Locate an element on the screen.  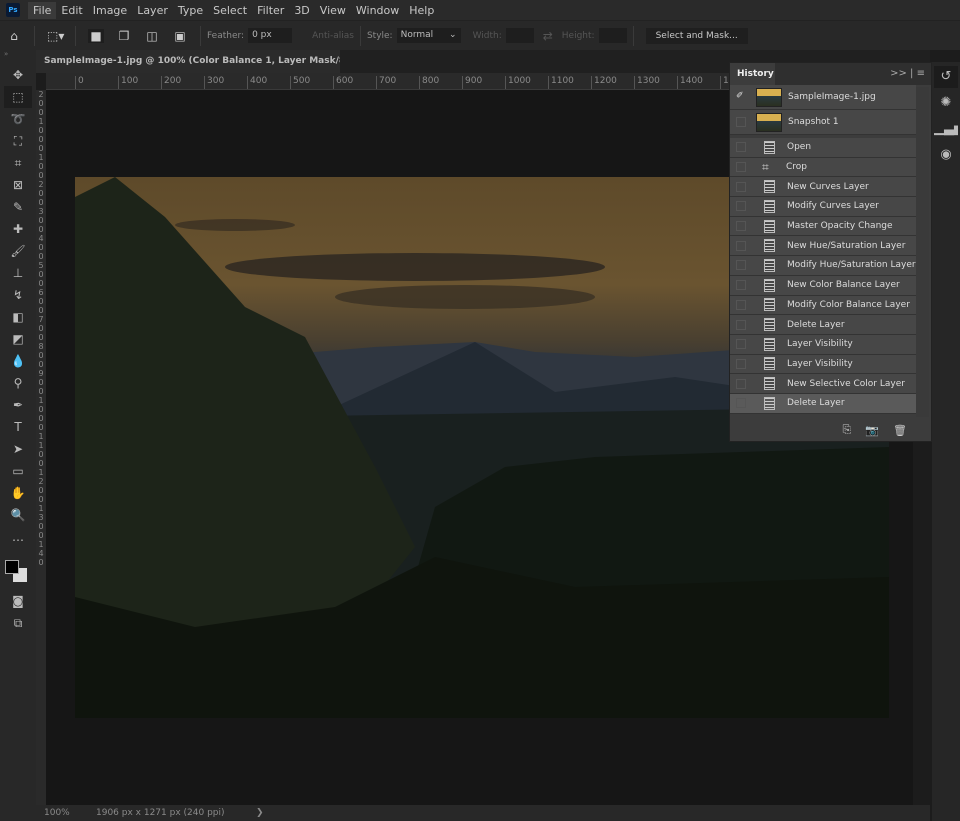
zoom-tool-icon: 🔍 is located at coordinates (18, 515).